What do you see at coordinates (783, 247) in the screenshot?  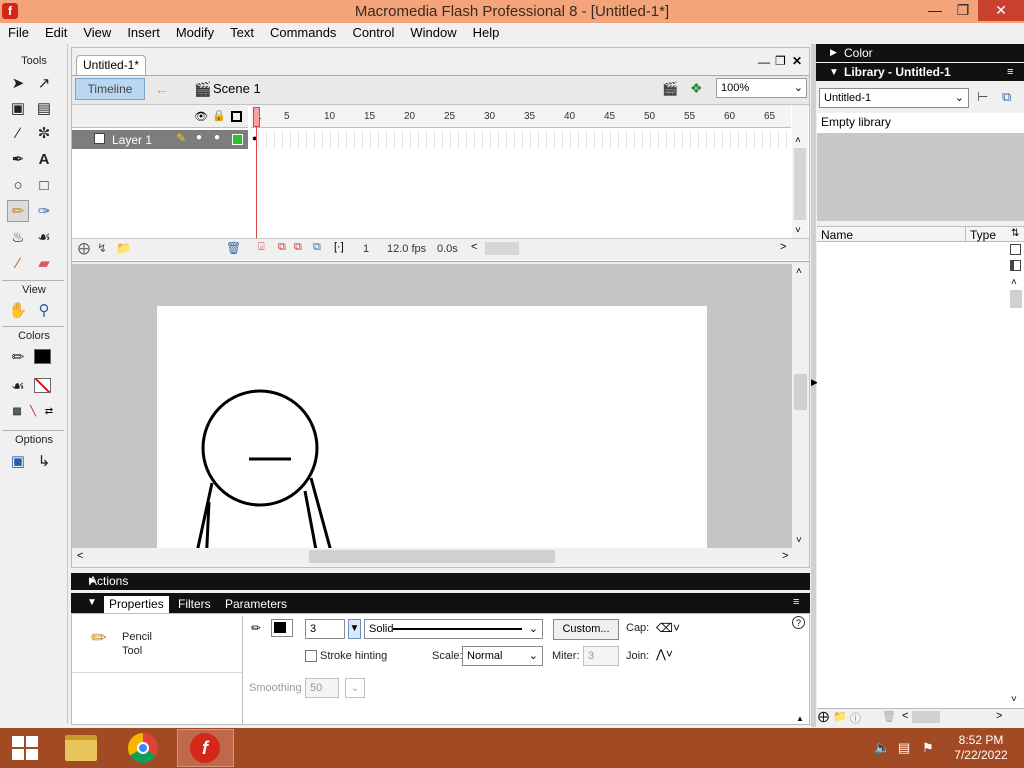 I see `timeline-scroll-right-icon: ˃` at bounding box center [783, 247].